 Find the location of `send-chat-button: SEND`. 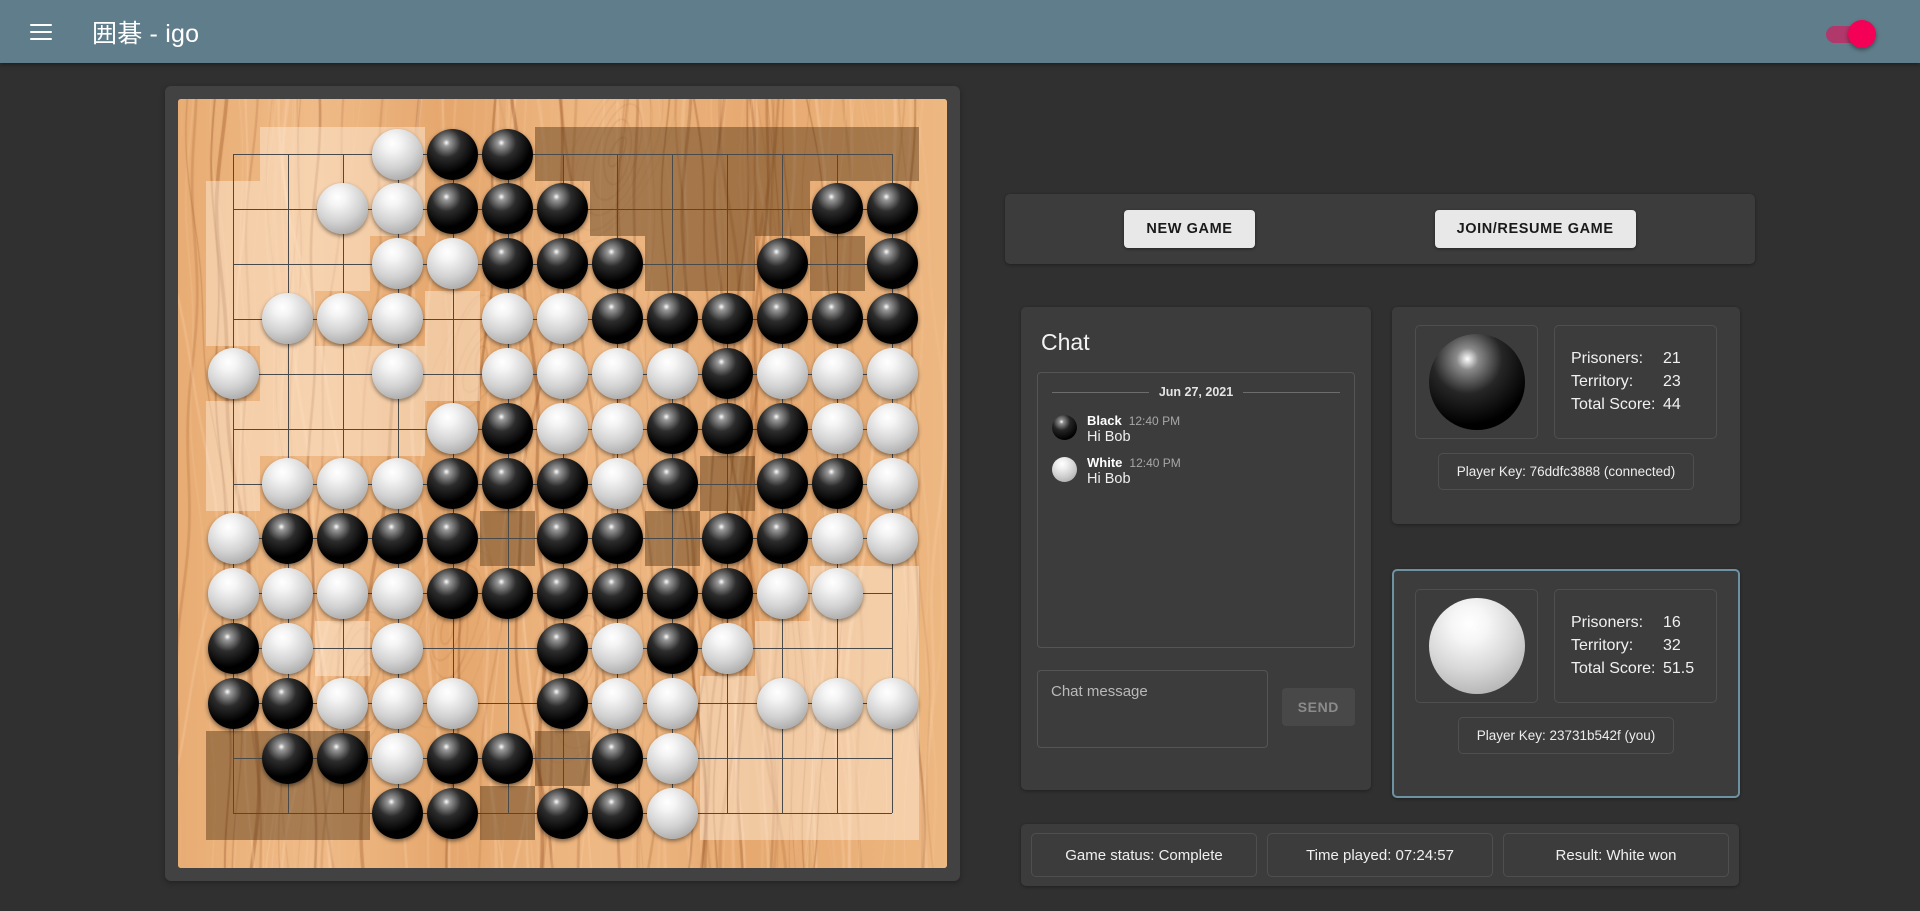

send-chat-button: SEND is located at coordinates (1318, 707).